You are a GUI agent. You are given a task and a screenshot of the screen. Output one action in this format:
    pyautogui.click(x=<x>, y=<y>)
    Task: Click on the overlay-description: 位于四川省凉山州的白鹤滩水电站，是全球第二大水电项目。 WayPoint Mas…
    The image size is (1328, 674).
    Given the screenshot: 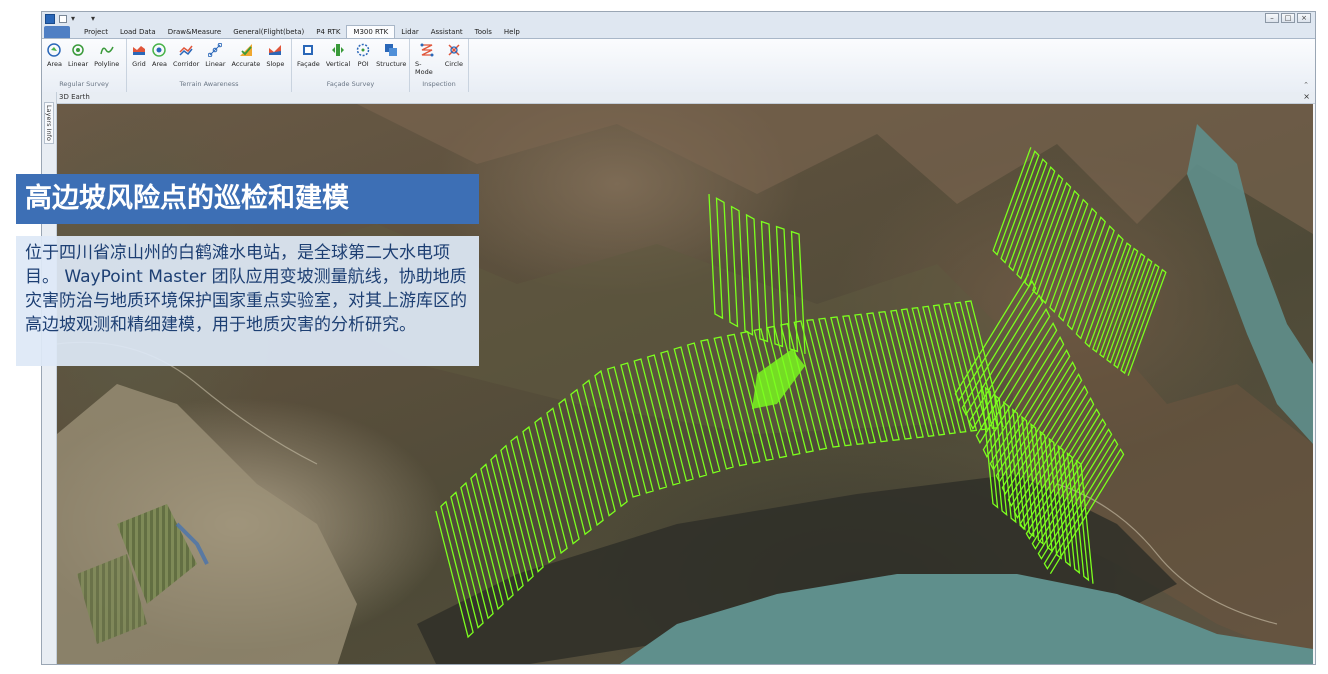 What is the action you would take?
    pyautogui.click(x=247, y=301)
    